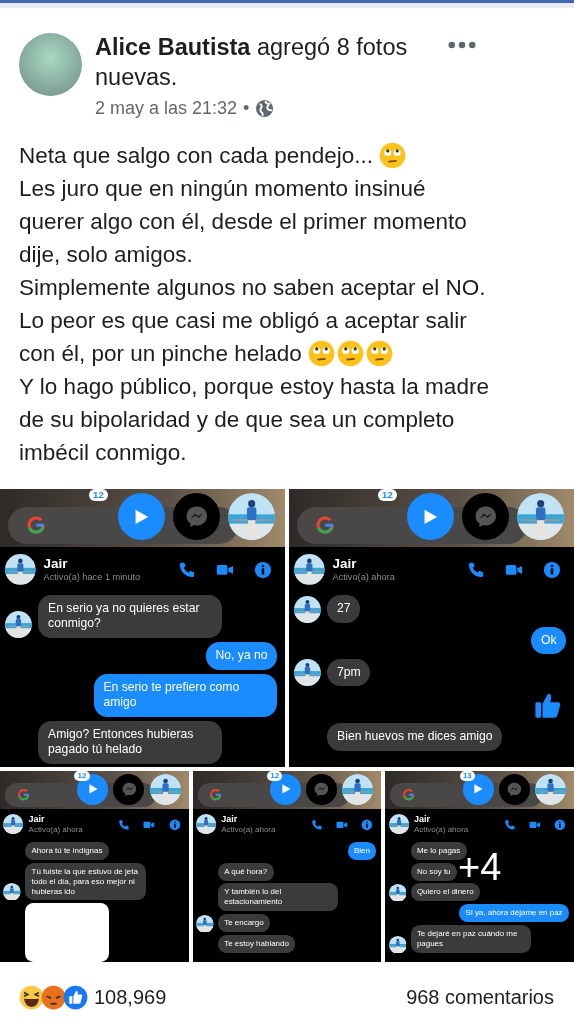 The image size is (574, 1024). I want to click on message-bubble: 7pm, so click(349, 672).